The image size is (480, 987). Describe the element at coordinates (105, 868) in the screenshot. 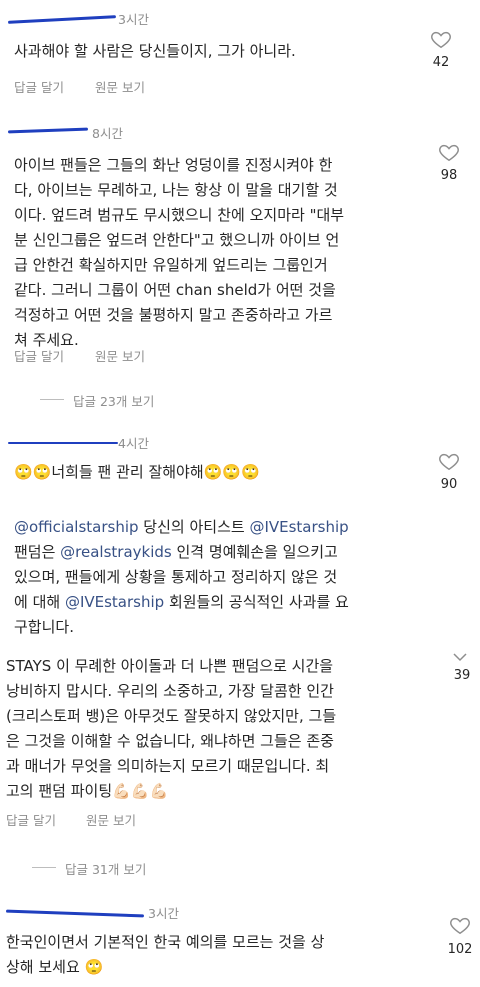

I see `view-replies-button: 답글 31개 보기` at that location.